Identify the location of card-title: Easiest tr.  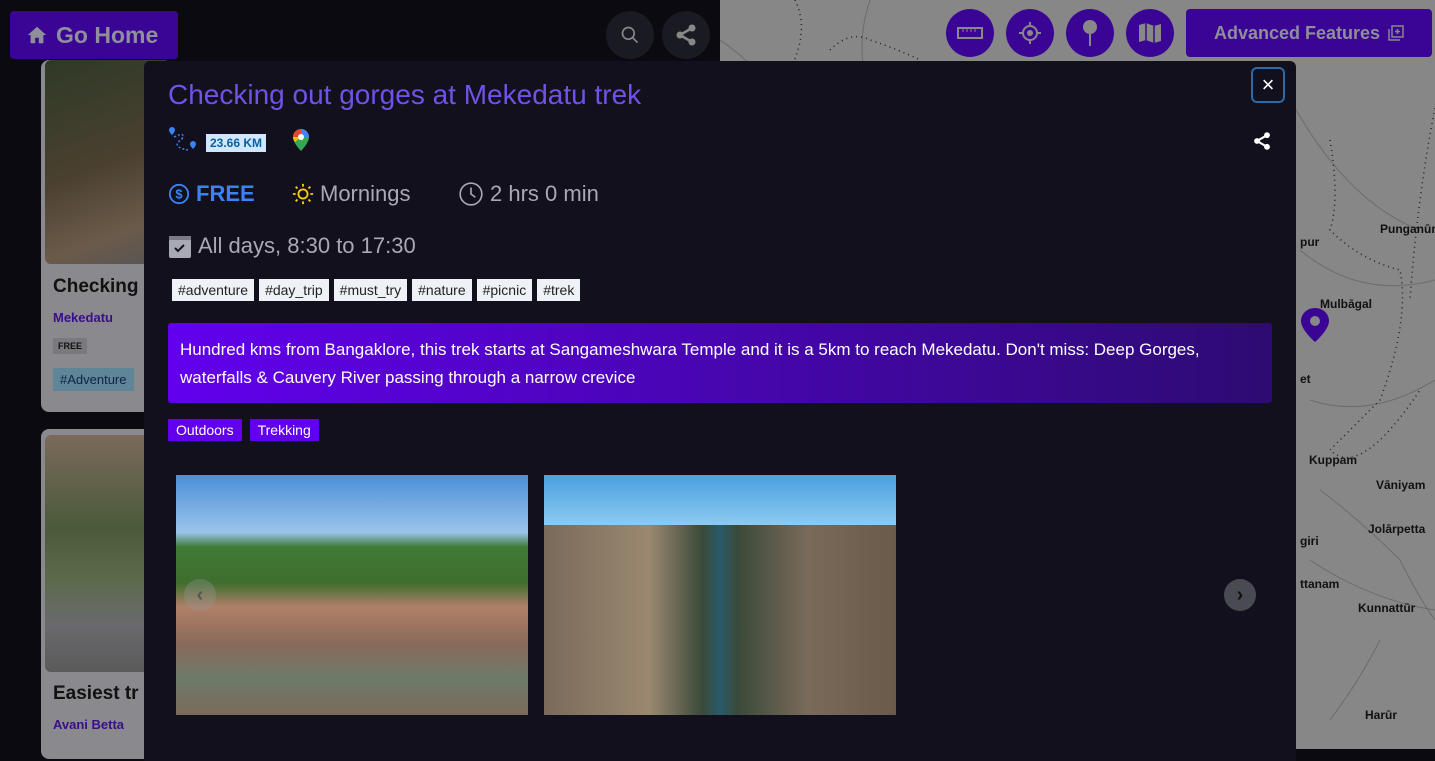
(96, 693).